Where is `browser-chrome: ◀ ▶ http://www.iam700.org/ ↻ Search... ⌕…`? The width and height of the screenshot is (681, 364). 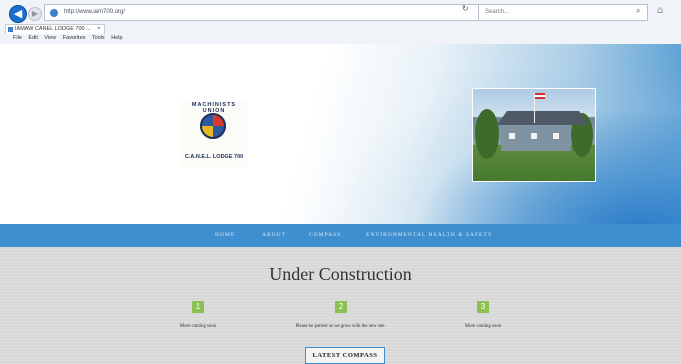 browser-chrome: ◀ ▶ http://www.iam700.org/ ↻ Search... ⌕… is located at coordinates (340, 22).